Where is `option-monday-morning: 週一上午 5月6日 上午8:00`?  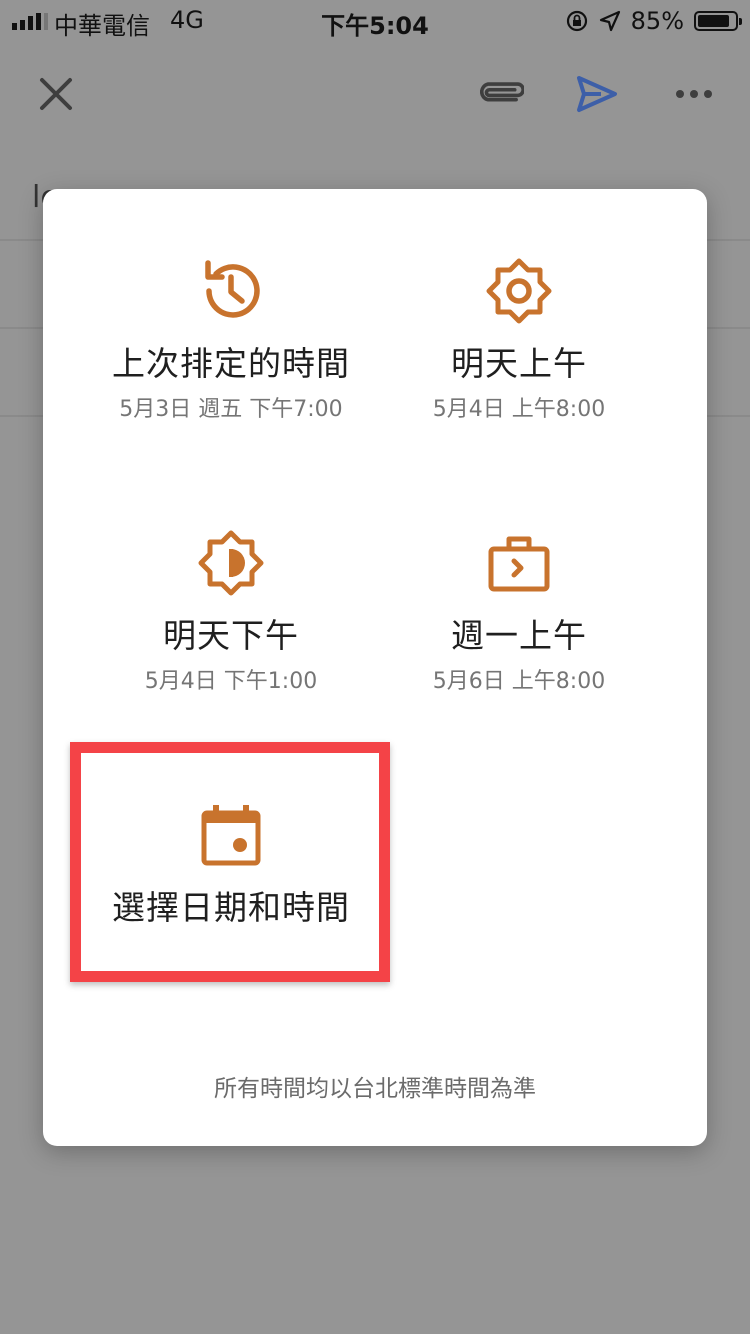
option-monday-morning: 週一上午 5月6日 上午8:00 is located at coordinates (519, 611).